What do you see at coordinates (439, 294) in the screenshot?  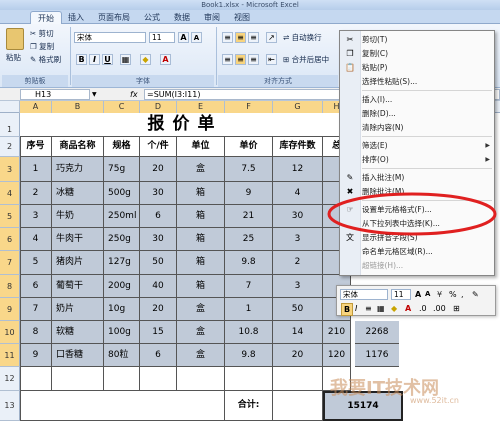 I see `mini-currency-icon: ¥` at bounding box center [439, 294].